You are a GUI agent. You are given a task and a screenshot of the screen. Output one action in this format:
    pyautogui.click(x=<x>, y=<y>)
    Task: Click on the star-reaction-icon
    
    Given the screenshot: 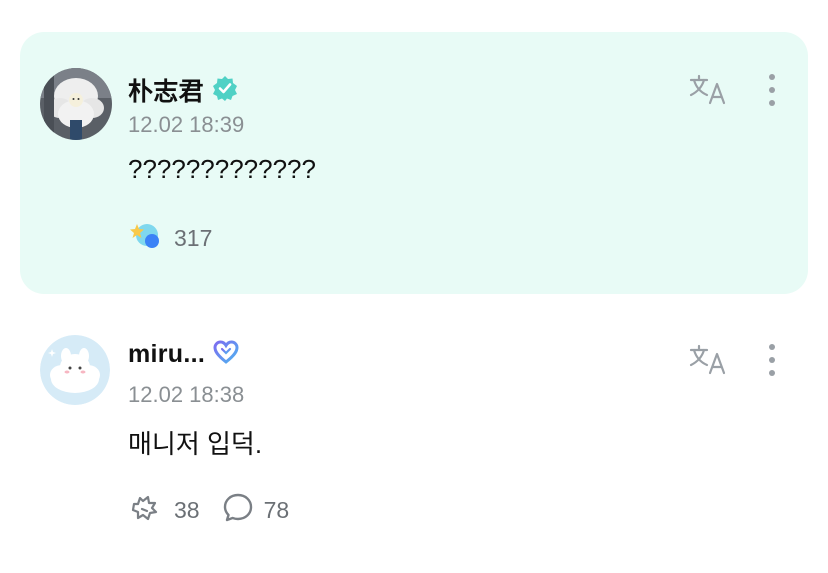 What is the action you would take?
    pyautogui.click(x=146, y=238)
    